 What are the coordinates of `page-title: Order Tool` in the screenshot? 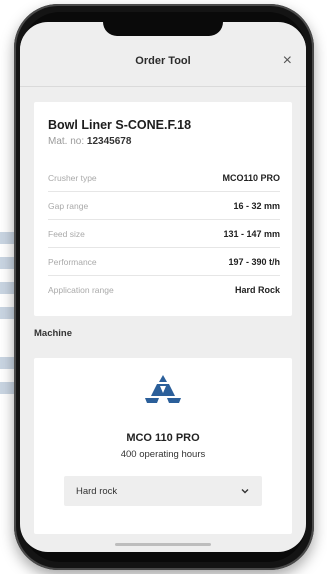 It's located at (163, 61).